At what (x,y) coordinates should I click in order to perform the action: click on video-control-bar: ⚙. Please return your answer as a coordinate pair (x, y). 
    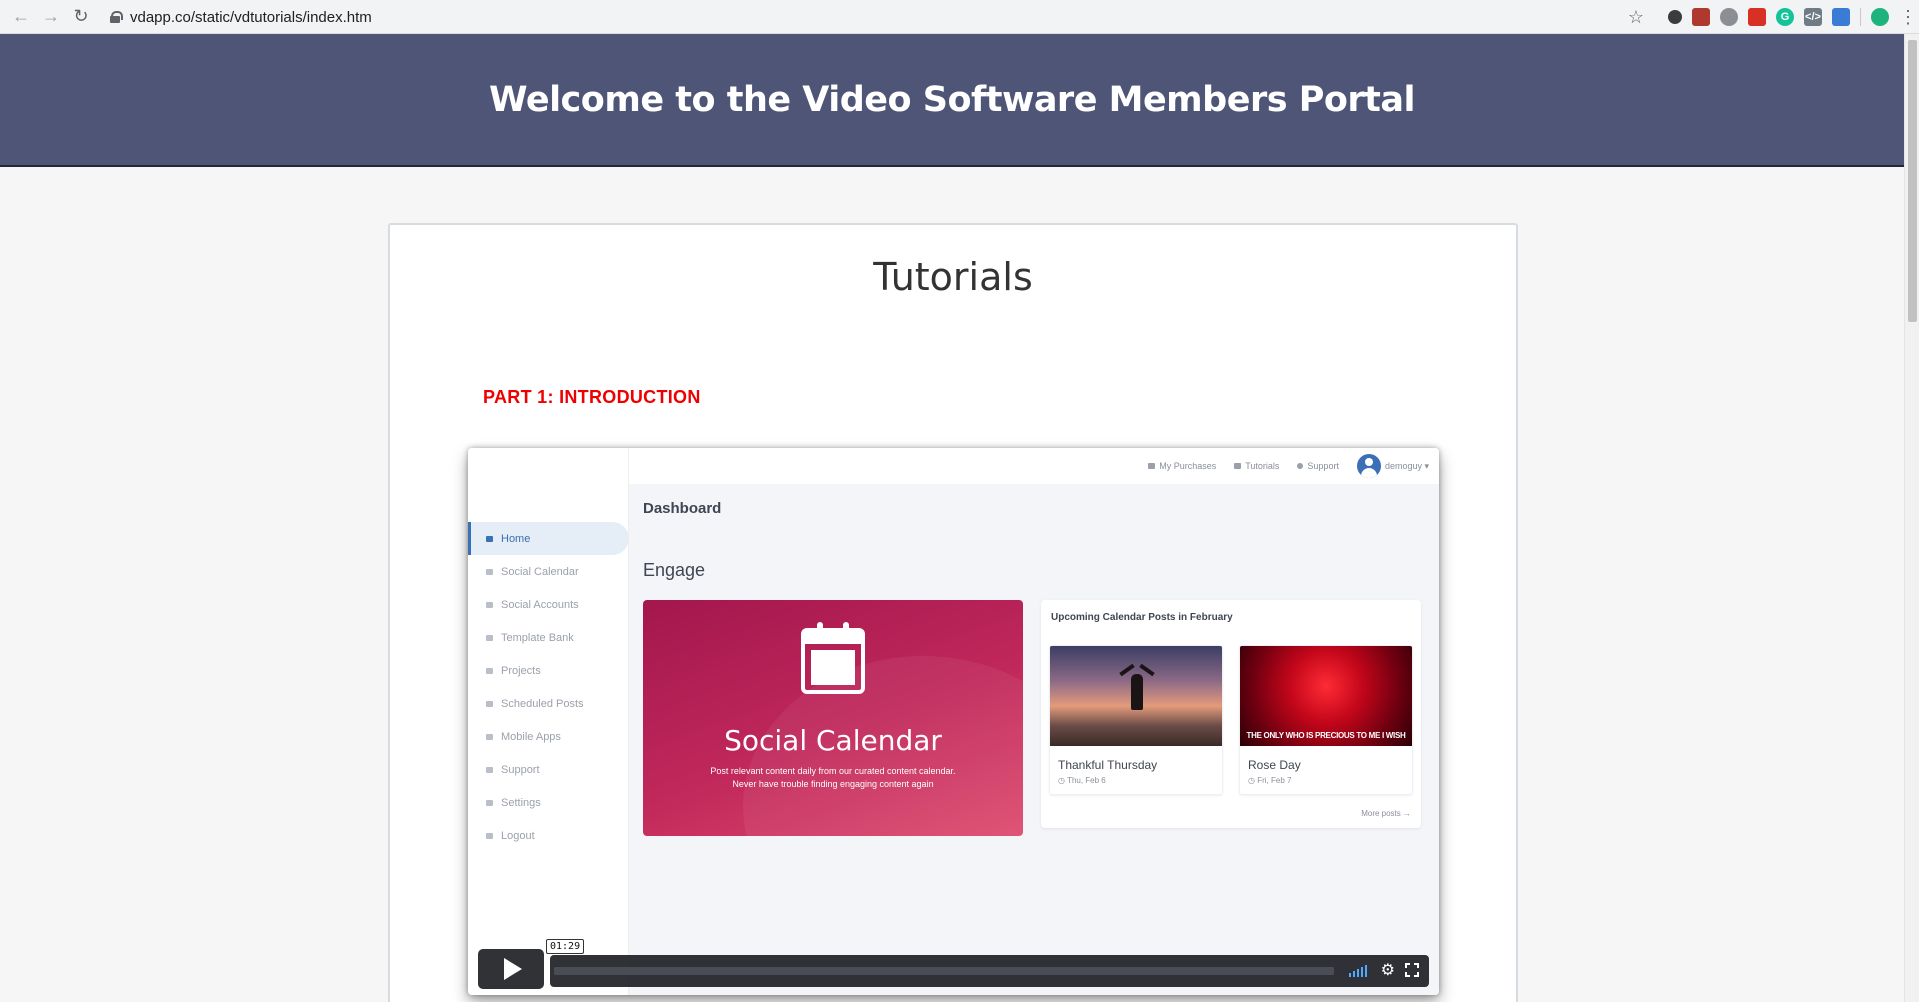
    Looking at the image, I should click on (989, 971).